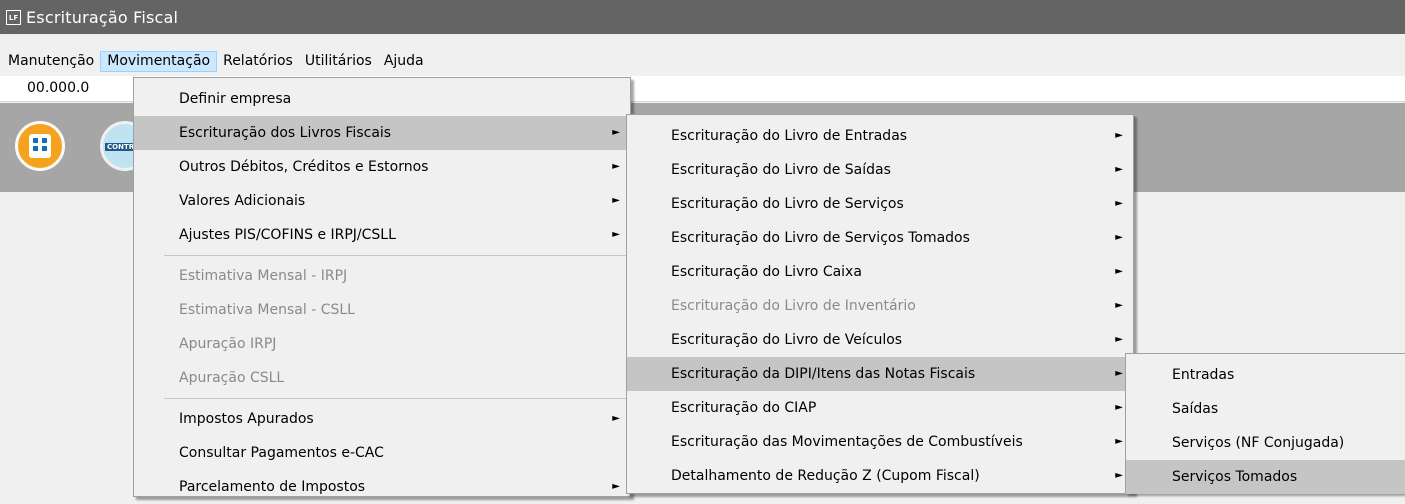  I want to click on menu-item-valores-adicionais: Valores Adicionais ►, so click(382, 201).